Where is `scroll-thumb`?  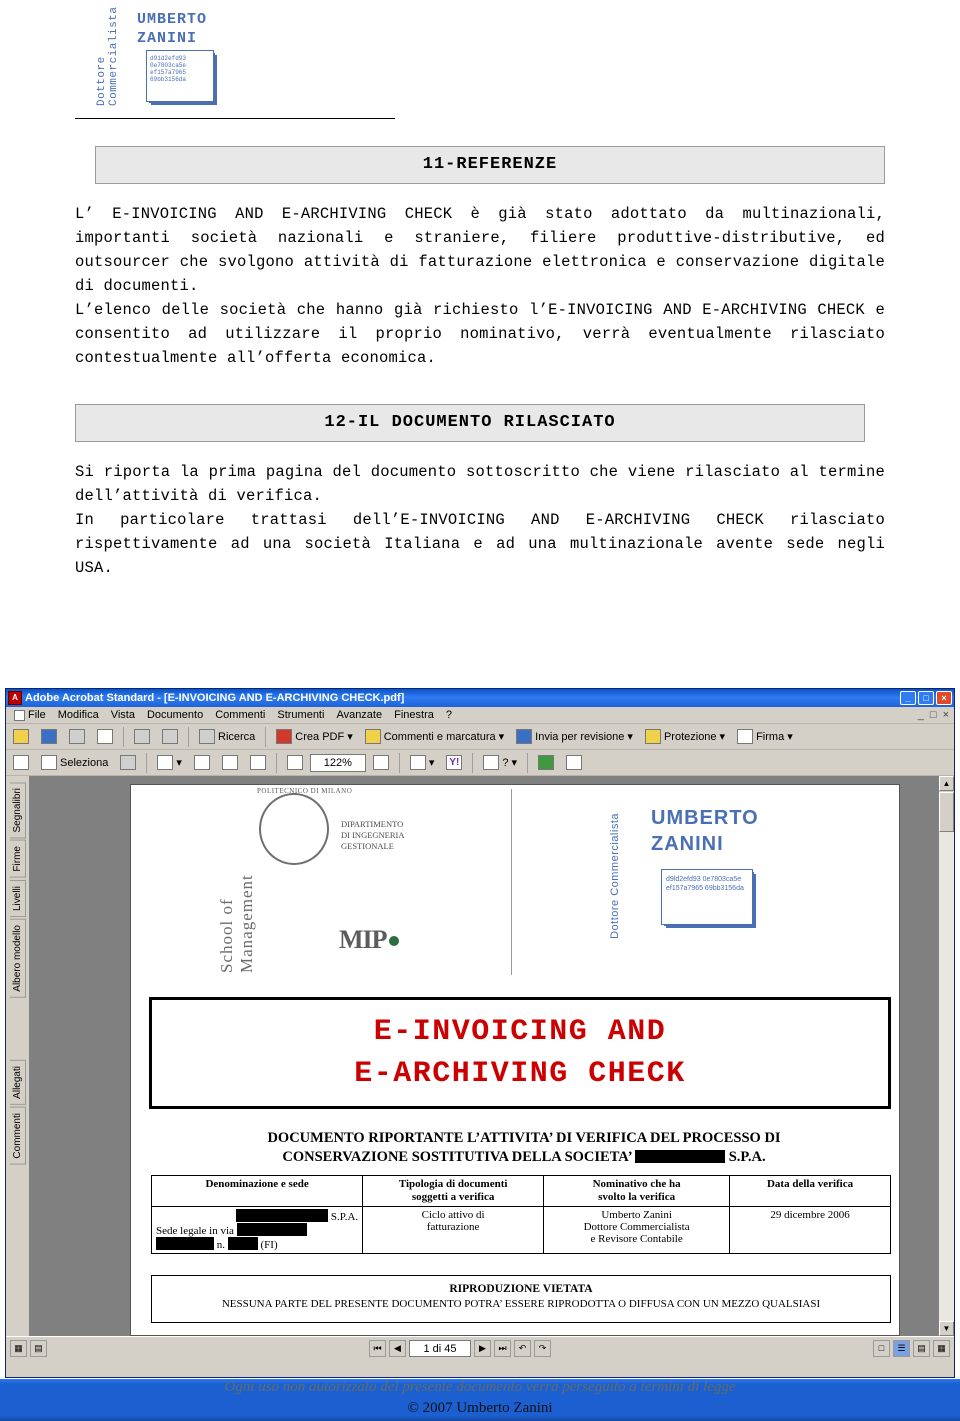
scroll-thumb is located at coordinates (946, 812).